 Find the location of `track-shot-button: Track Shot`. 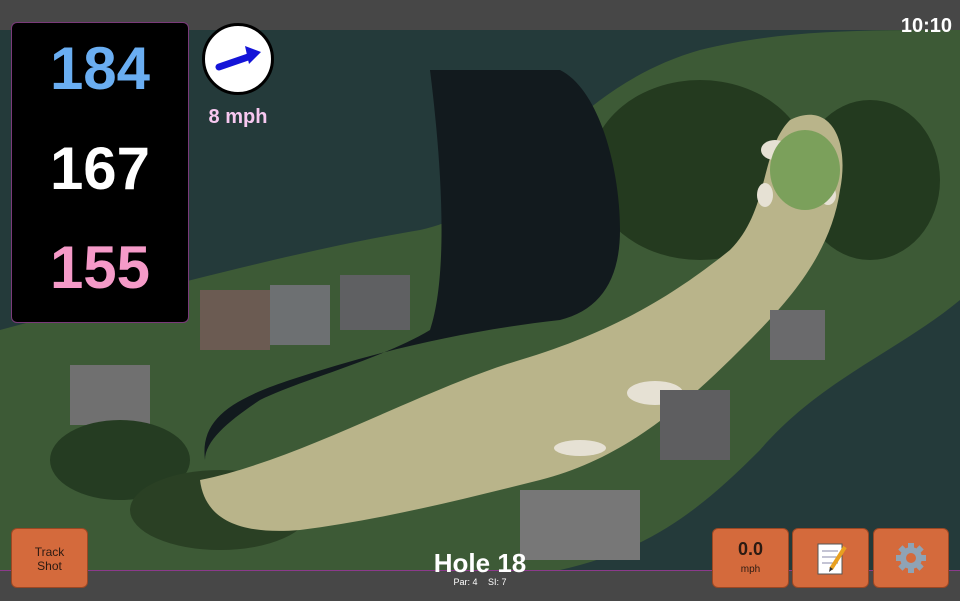

track-shot-button: Track Shot is located at coordinates (49, 558).